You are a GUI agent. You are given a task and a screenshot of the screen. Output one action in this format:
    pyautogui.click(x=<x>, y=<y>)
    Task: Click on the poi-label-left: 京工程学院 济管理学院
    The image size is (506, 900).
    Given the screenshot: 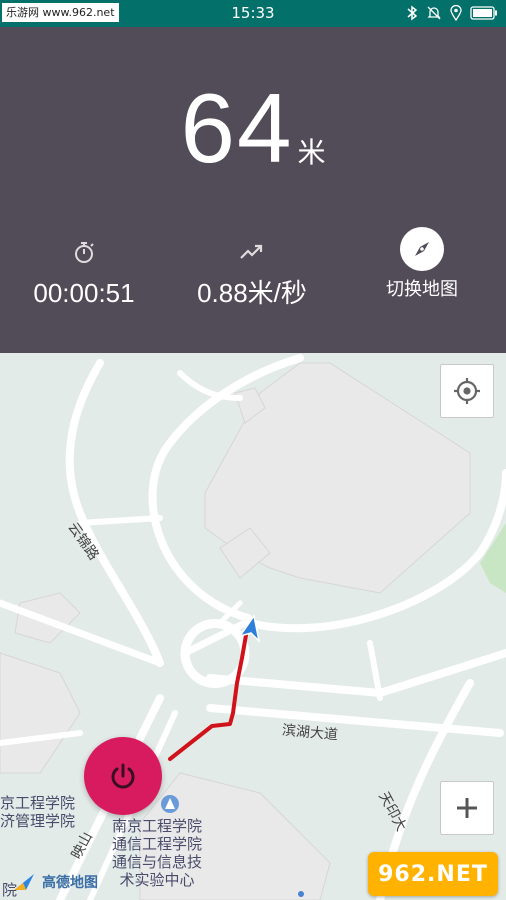 What is the action you would take?
    pyautogui.click(x=38, y=812)
    